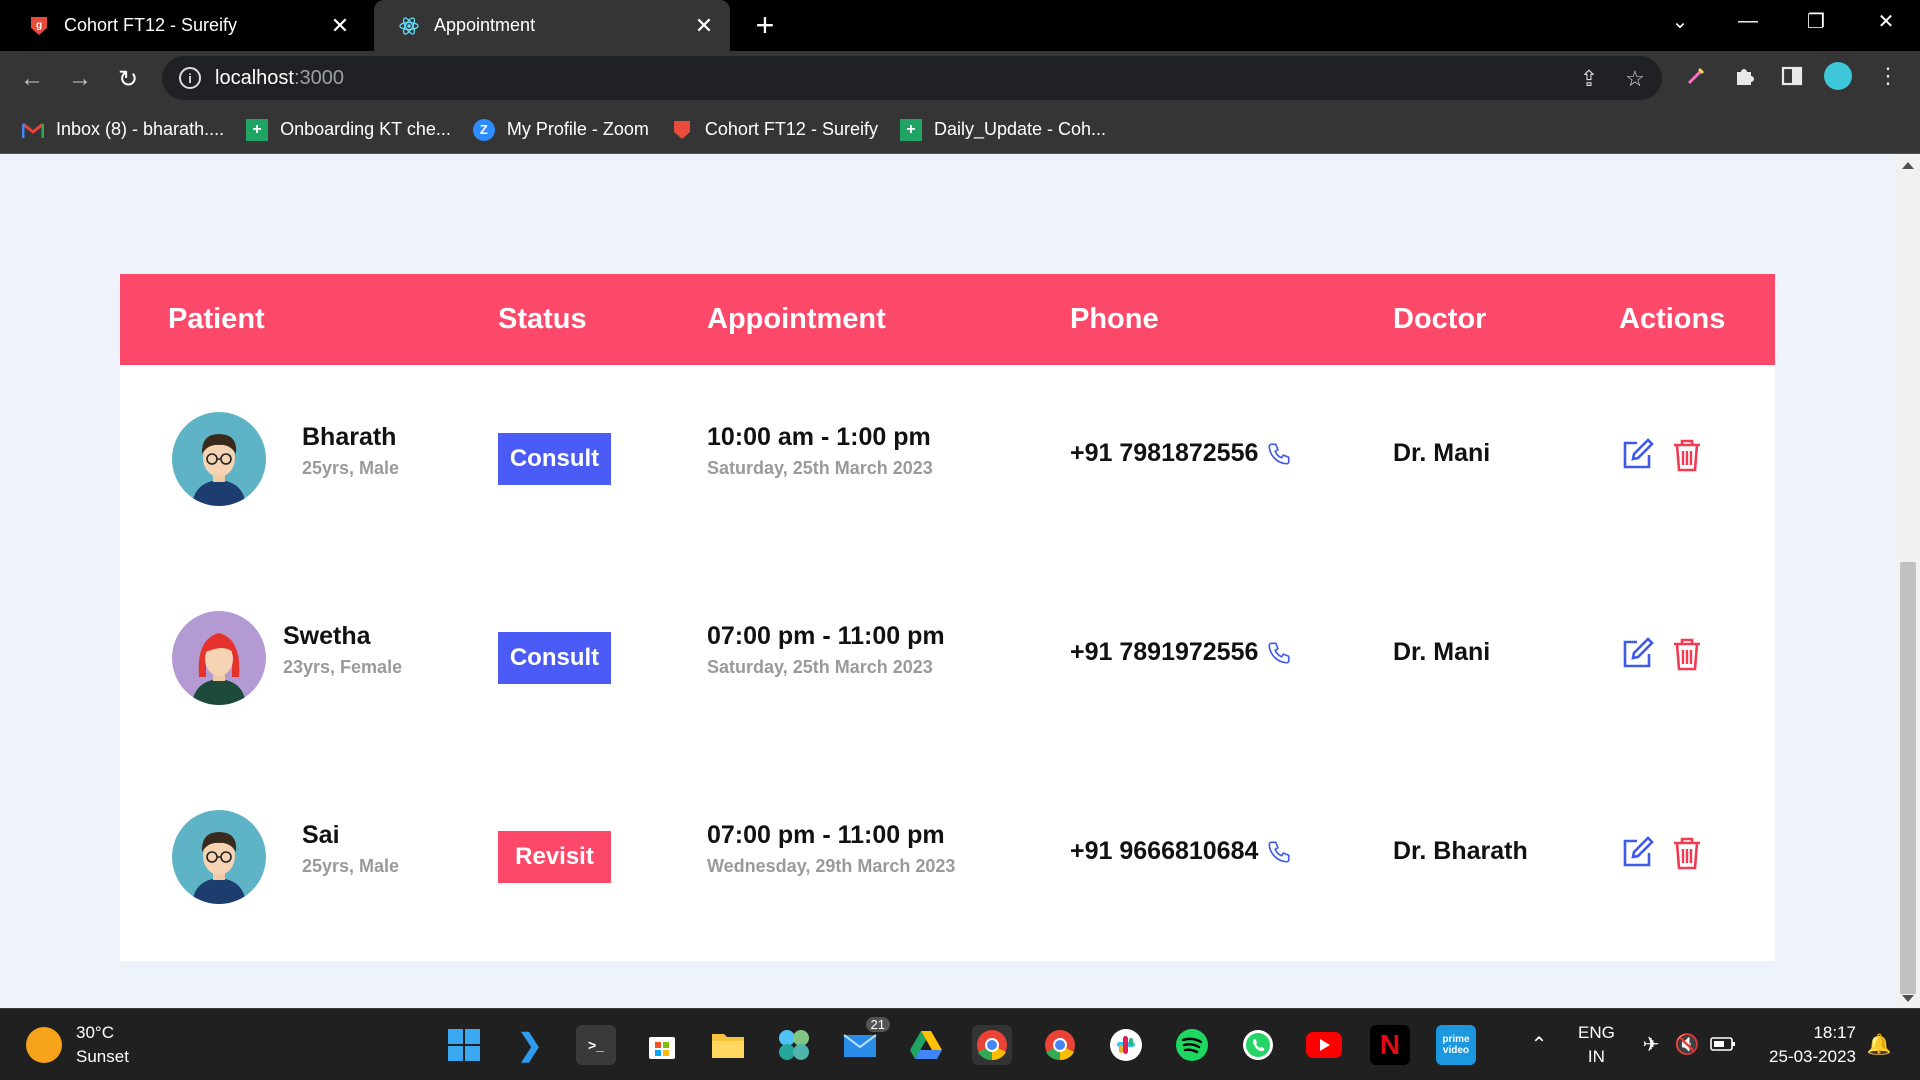 The width and height of the screenshot is (1920, 1080). I want to click on restore-button: ❐, so click(1816, 21).